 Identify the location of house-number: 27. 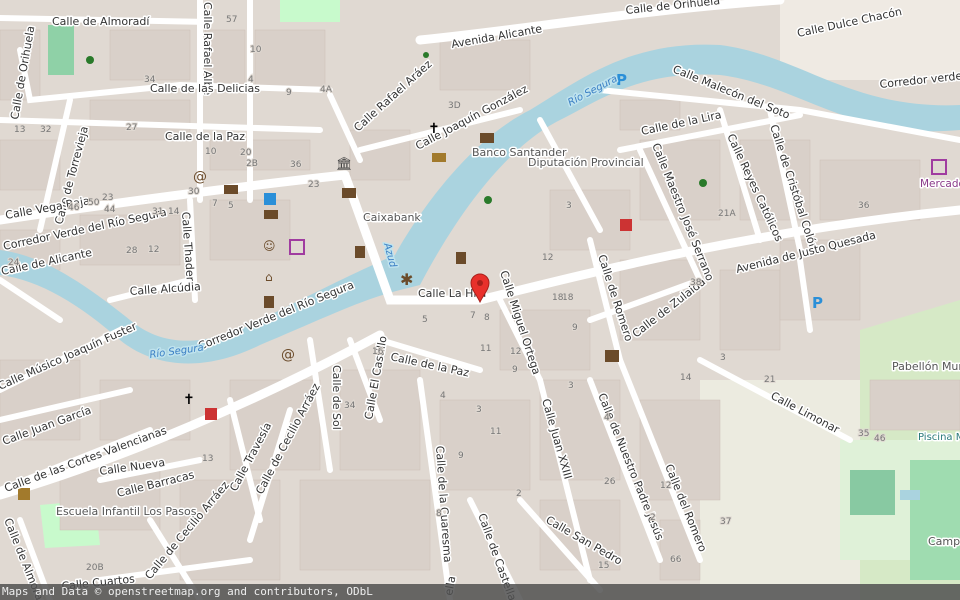
(131, 128).